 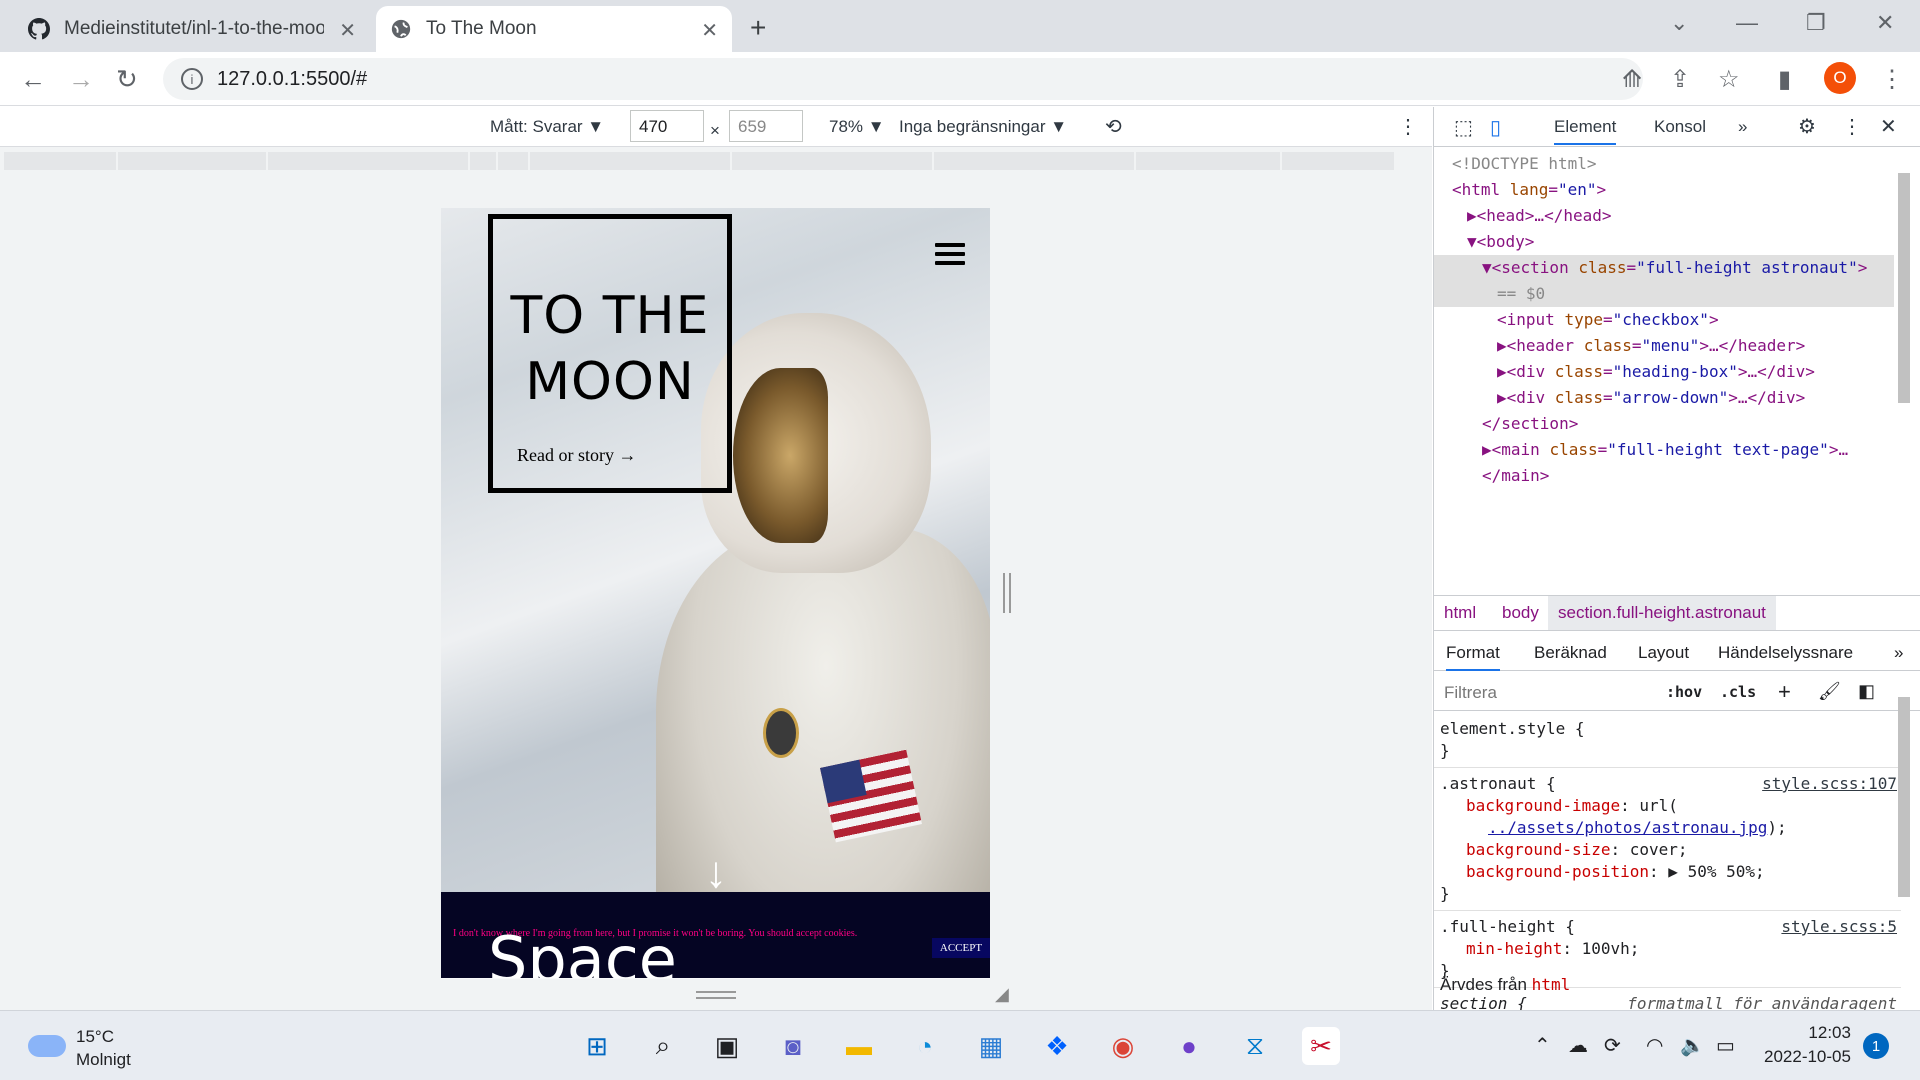 What do you see at coordinates (1664, 398) in the screenshot?
I see `dom-node-line: ▶<div class="arrow-down">…</div>` at bounding box center [1664, 398].